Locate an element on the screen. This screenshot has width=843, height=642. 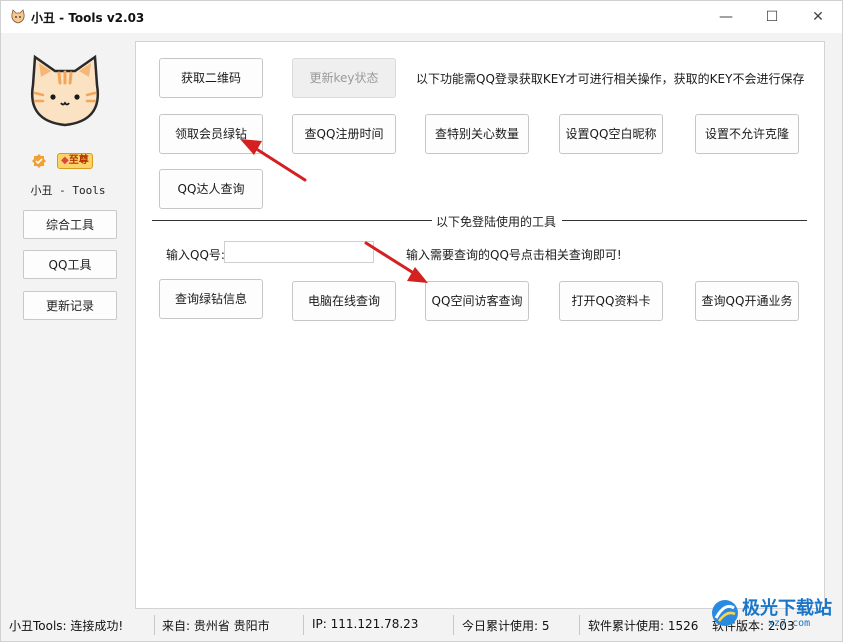
get-qrcode-button: 获取二维码 is located at coordinates (211, 78).